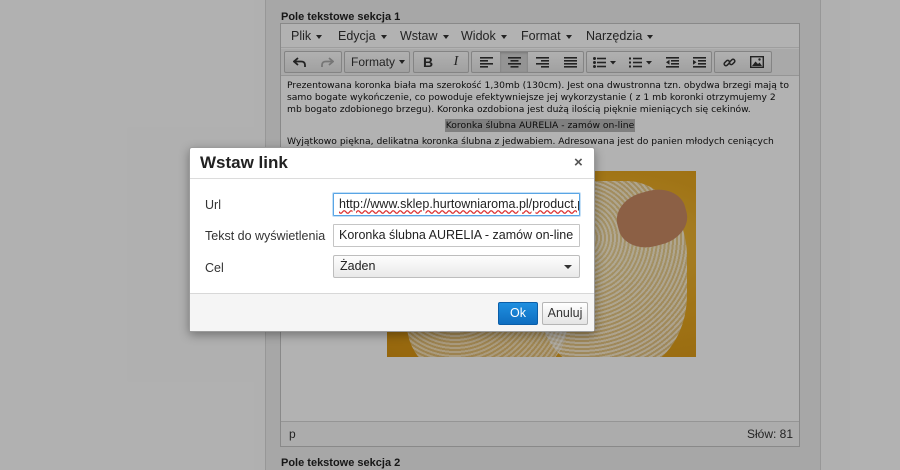 Image resolution: width=900 pixels, height=470 pixels. I want to click on display-text-value: Koronka ślubna AURELIA - zamów on-line, so click(456, 235).